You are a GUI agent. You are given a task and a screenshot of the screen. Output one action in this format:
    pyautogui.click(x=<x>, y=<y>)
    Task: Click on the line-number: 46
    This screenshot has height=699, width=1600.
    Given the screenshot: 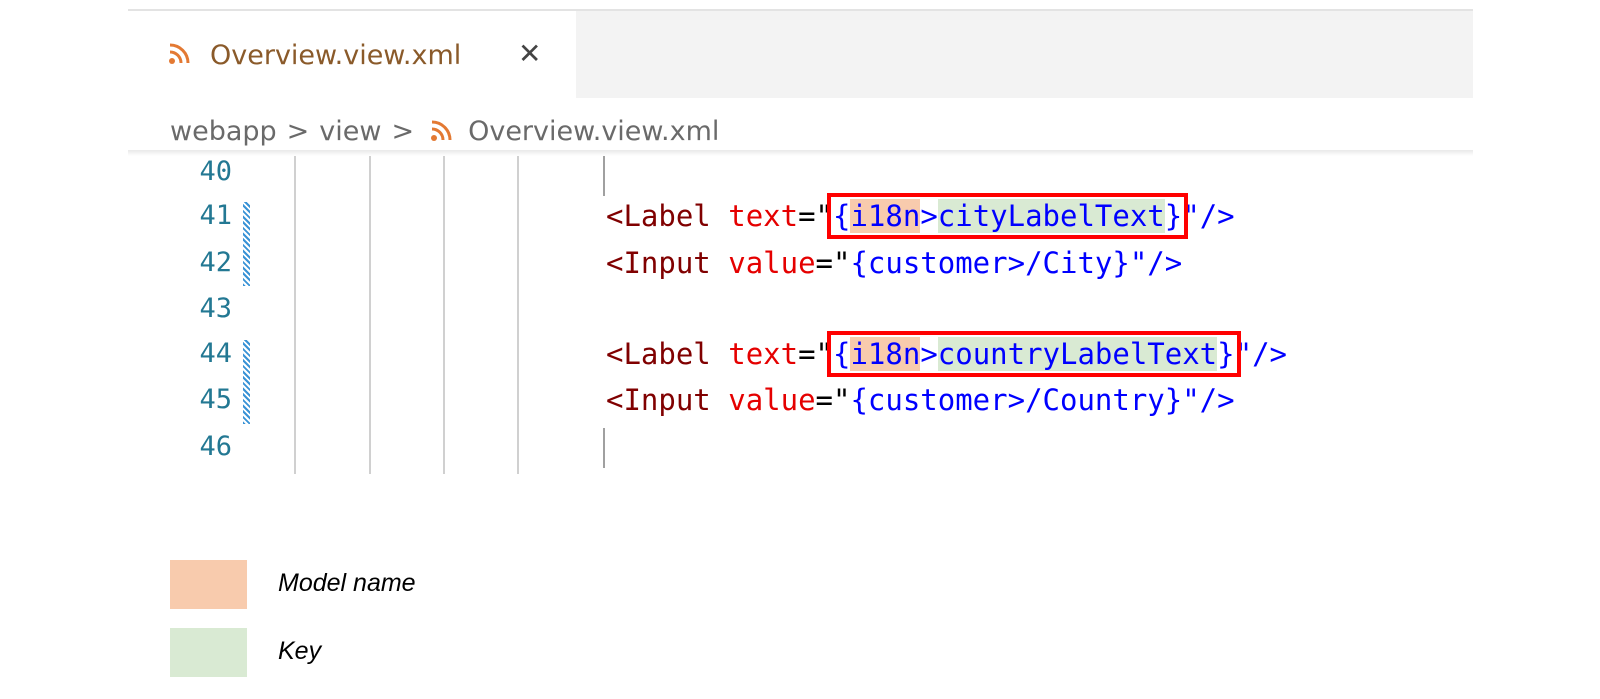 What is the action you would take?
    pyautogui.click(x=215, y=446)
    